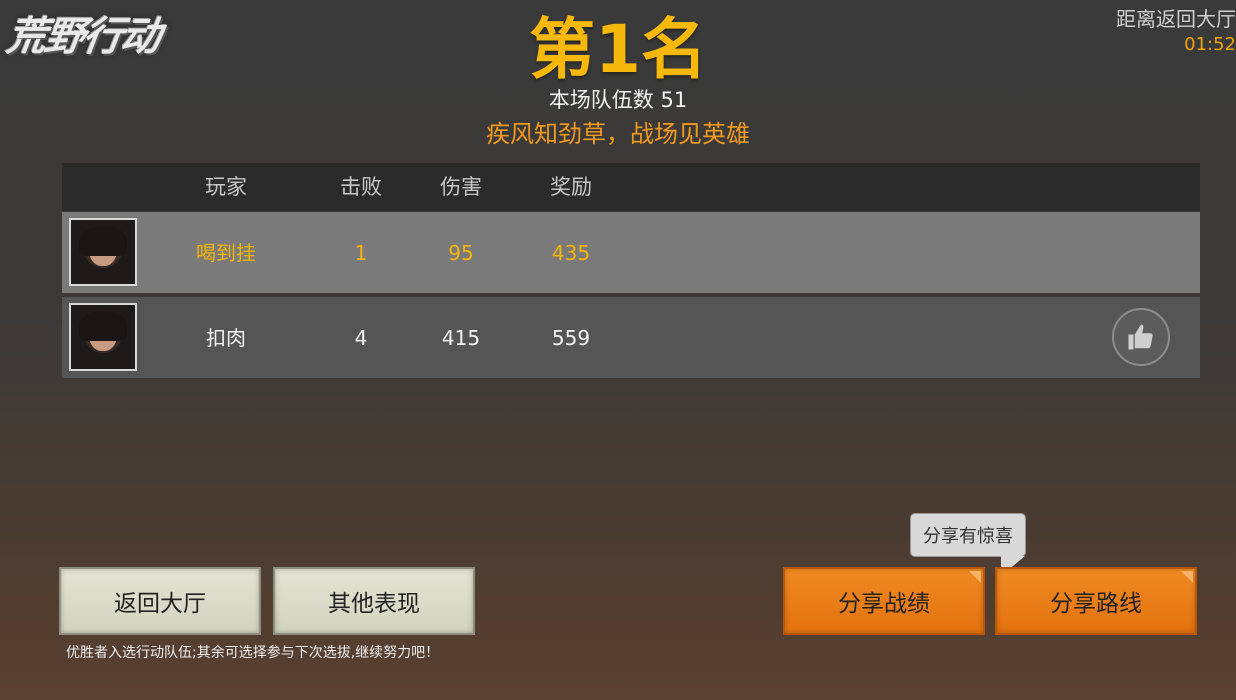  What do you see at coordinates (361, 338) in the screenshot?
I see `player-kills: 4` at bounding box center [361, 338].